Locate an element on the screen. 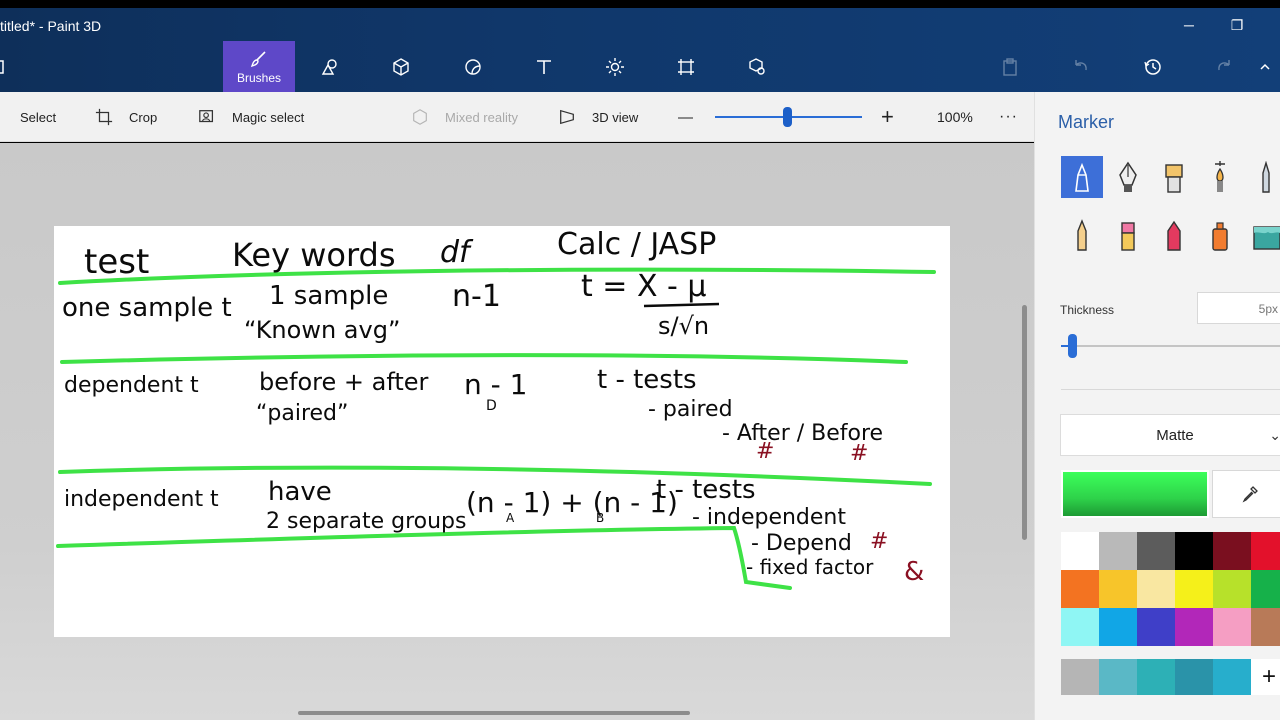 Image resolution: width=1280 pixels, height=720 pixels. zoom-out-button: — is located at coordinates (685, 117).